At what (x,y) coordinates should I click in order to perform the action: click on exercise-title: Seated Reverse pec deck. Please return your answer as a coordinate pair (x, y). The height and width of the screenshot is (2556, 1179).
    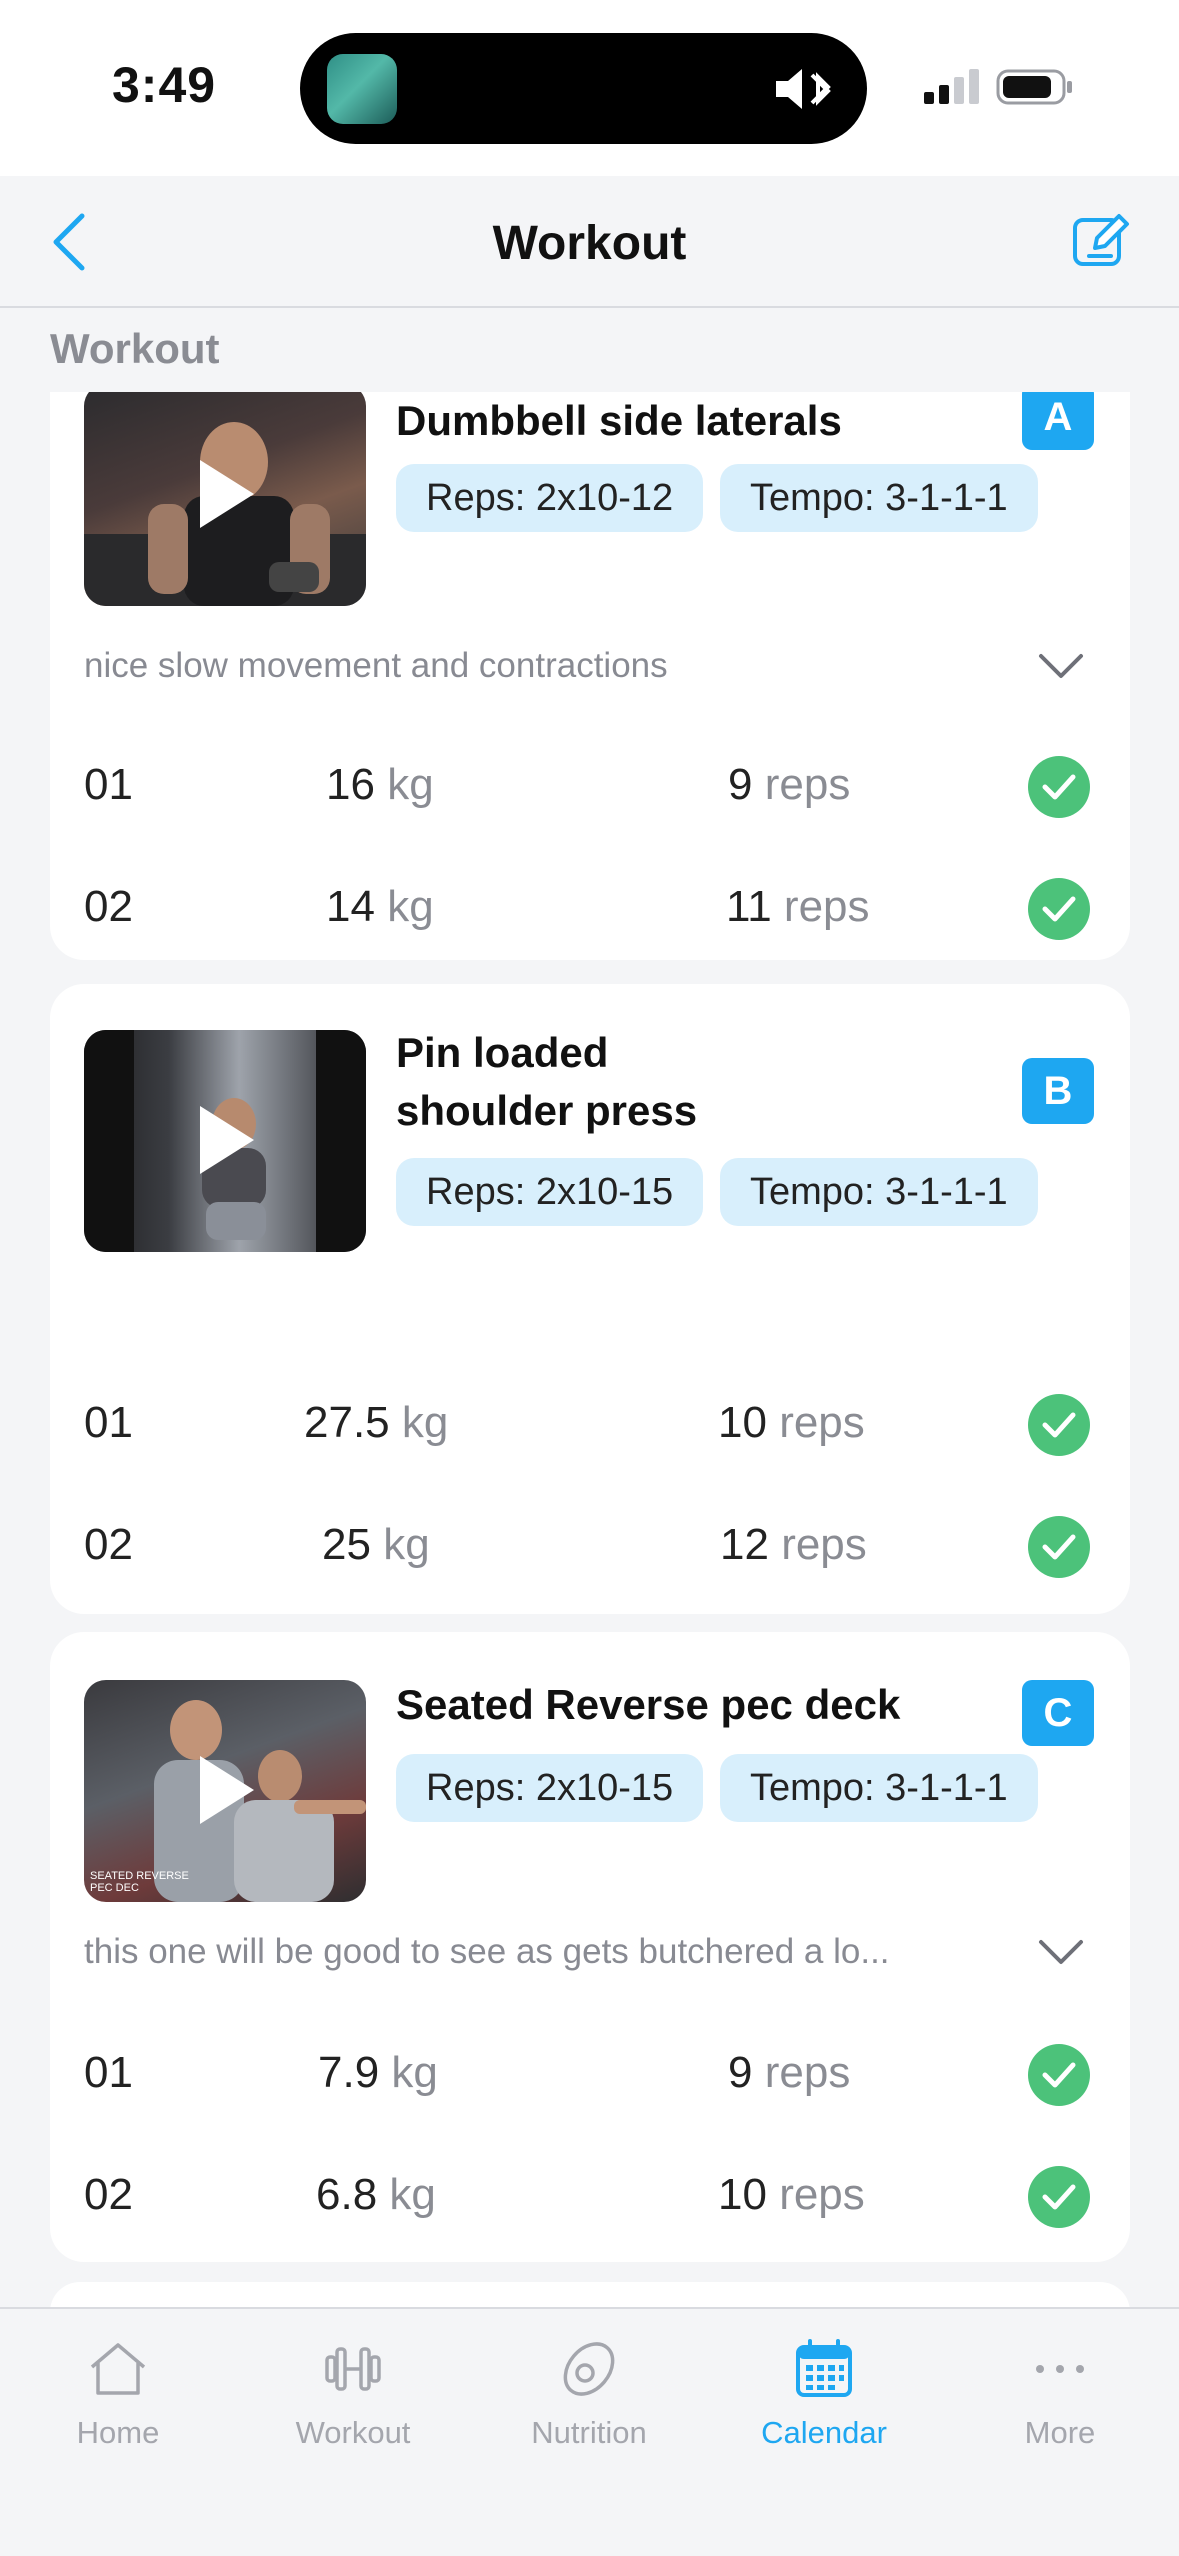
    Looking at the image, I should click on (648, 1704).